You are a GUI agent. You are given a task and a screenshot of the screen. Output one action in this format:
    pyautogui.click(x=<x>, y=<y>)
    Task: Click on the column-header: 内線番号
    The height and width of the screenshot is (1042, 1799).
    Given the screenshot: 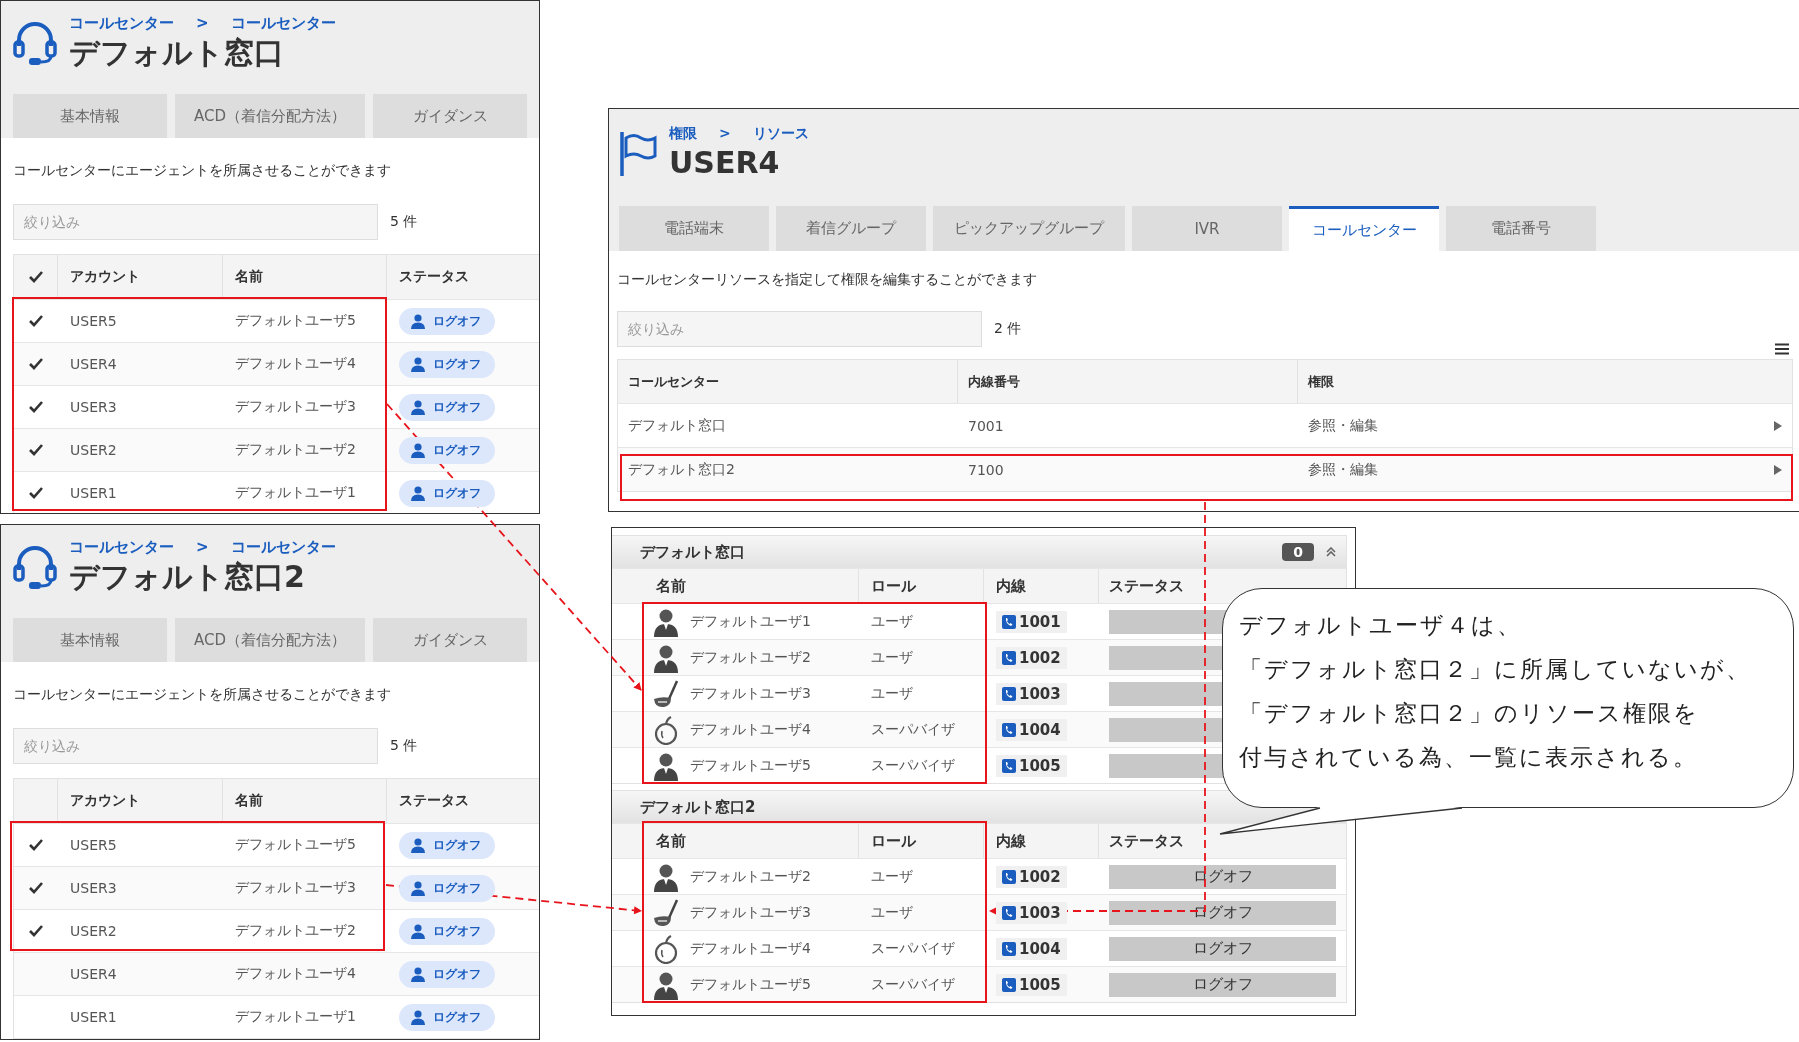 What is the action you would take?
    pyautogui.click(x=994, y=381)
    